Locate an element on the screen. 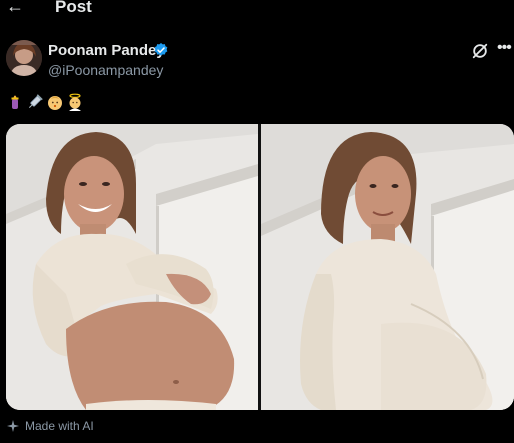  post-text-emojis is located at coordinates (45, 102).